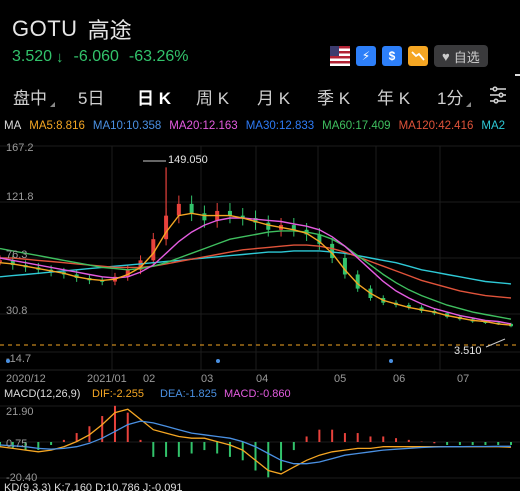 The width and height of the screenshot is (520, 491). What do you see at coordinates (366, 56) in the screenshot?
I see `lightning-icon: ⚡` at bounding box center [366, 56].